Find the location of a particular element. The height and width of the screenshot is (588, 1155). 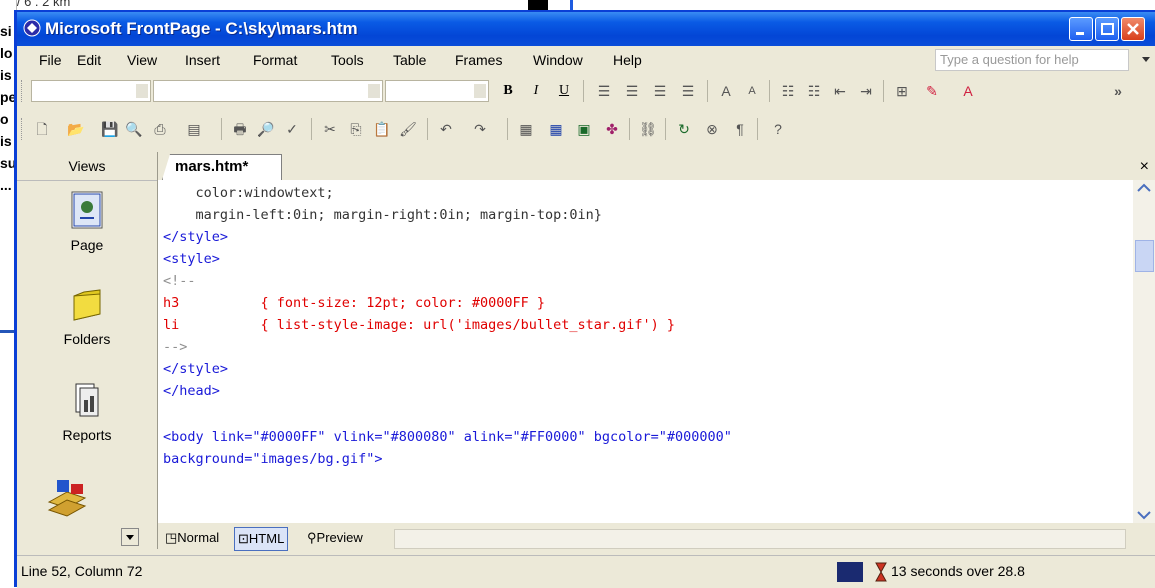

code-line: </head> is located at coordinates (191, 391).